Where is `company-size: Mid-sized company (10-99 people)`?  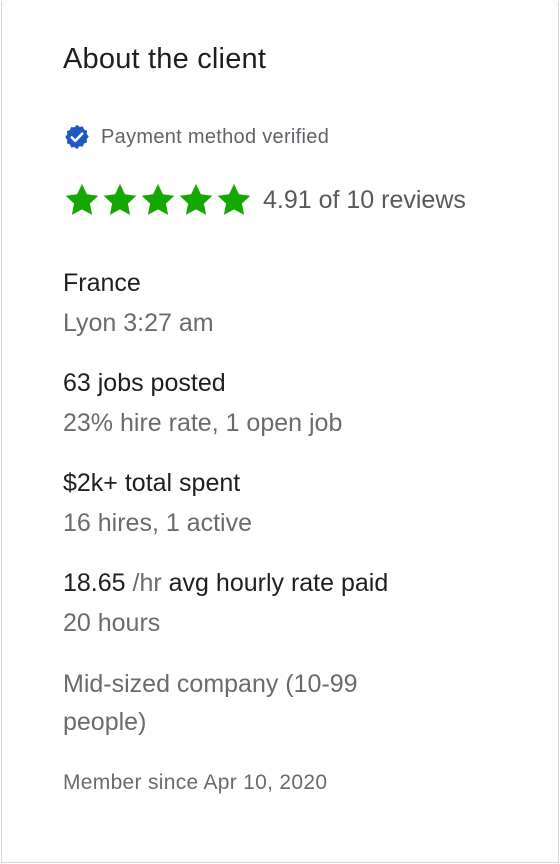
company-size: Mid-sized company (10-99 people) is located at coordinates (210, 703).